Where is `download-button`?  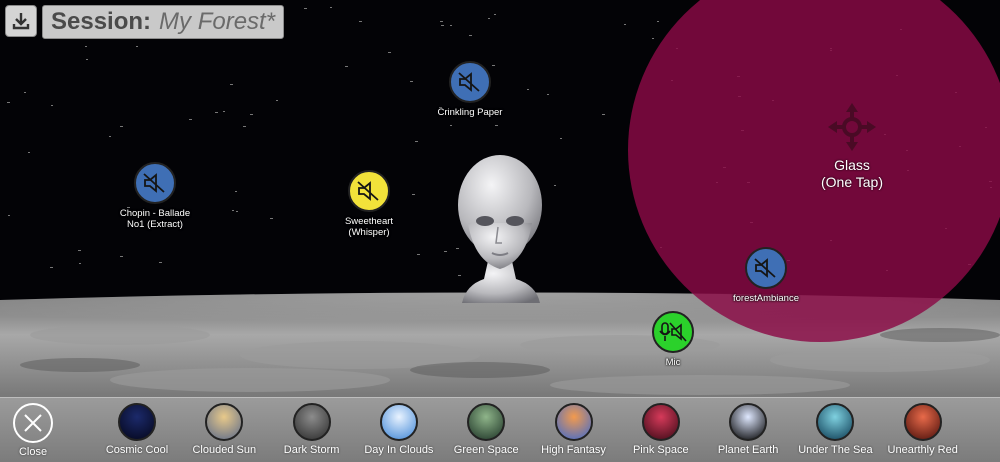 download-button is located at coordinates (21, 21).